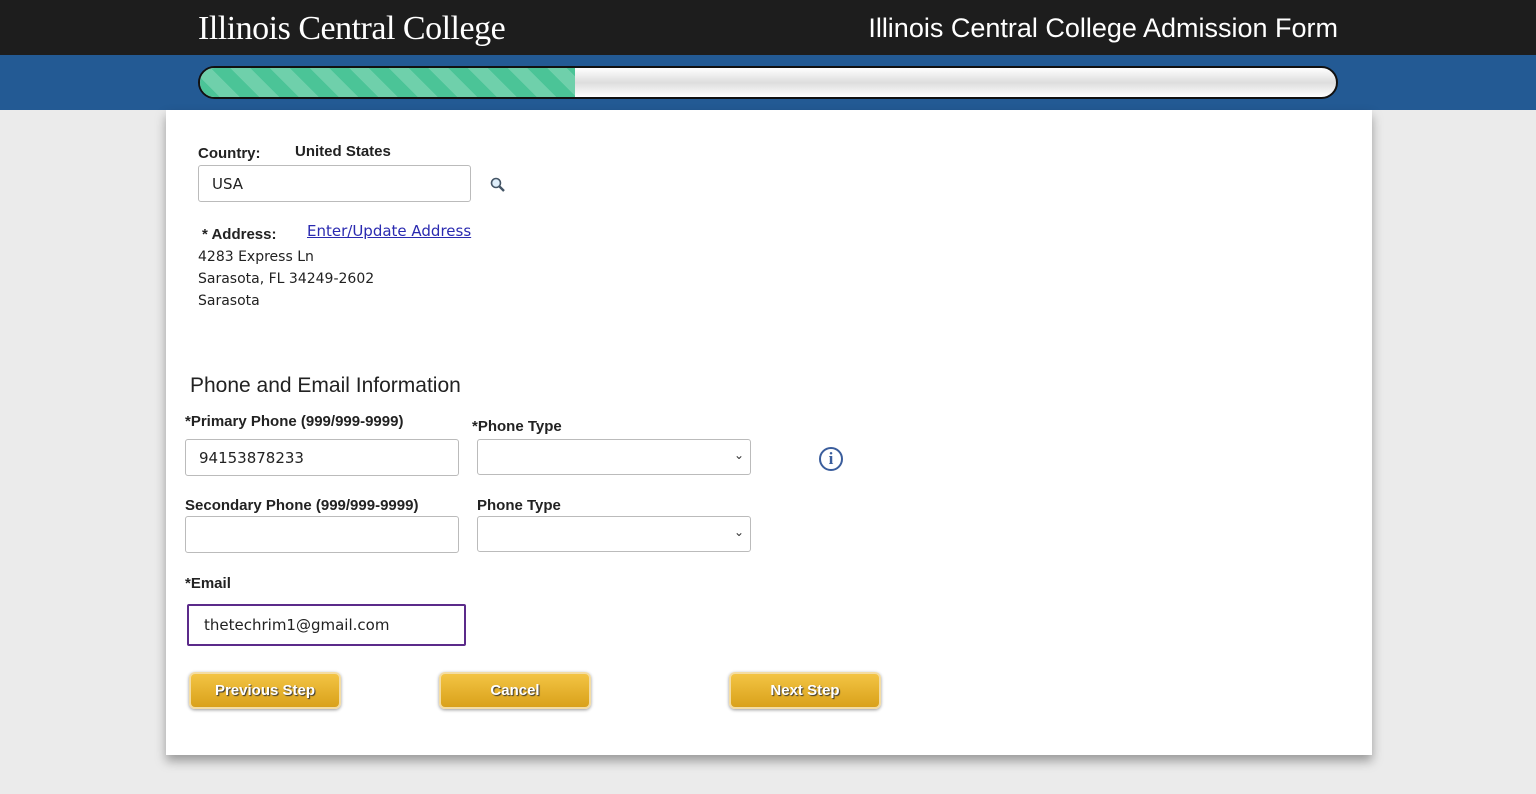 This screenshot has height=794, width=1536. I want to click on college-logo: Illinois Central College, so click(352, 28).